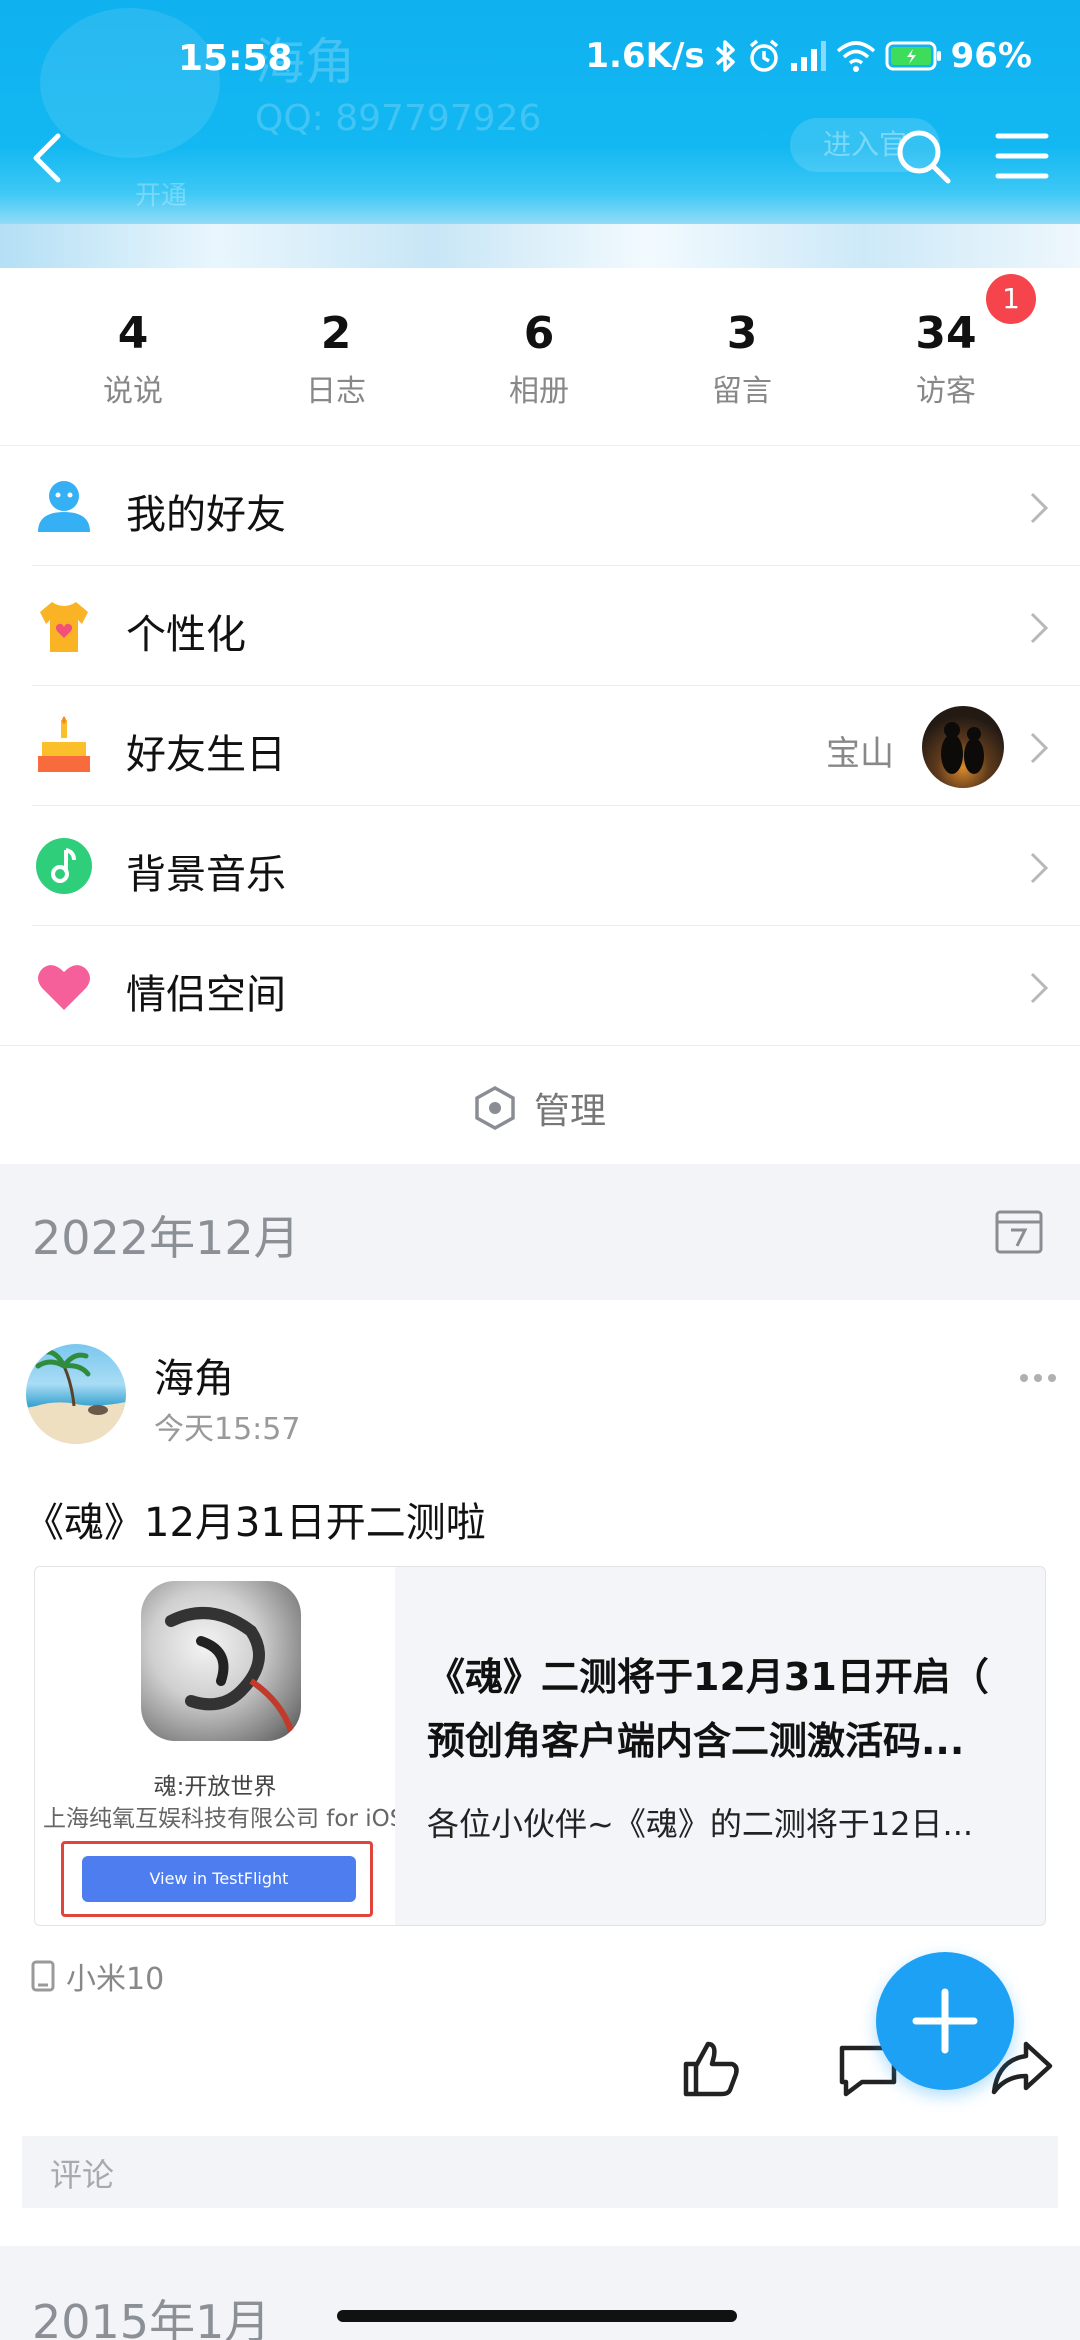 This screenshot has height=2340, width=1080. I want to click on search-icon, so click(923, 156).